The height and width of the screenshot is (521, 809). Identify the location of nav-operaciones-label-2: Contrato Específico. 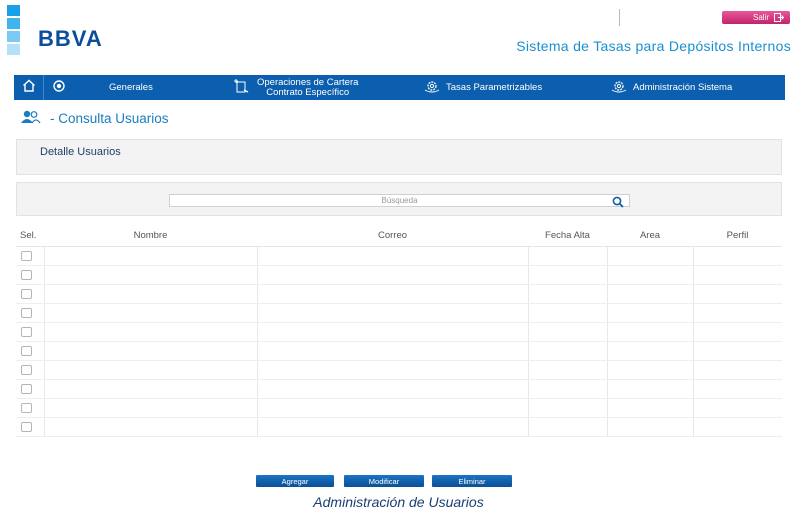
(308, 92).